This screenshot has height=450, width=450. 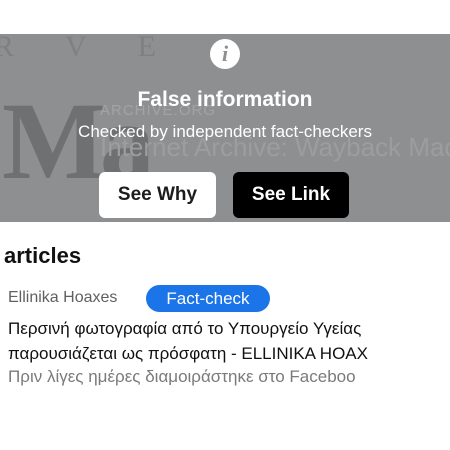 I want to click on info-icon-glyph: i, so click(x=225, y=53).